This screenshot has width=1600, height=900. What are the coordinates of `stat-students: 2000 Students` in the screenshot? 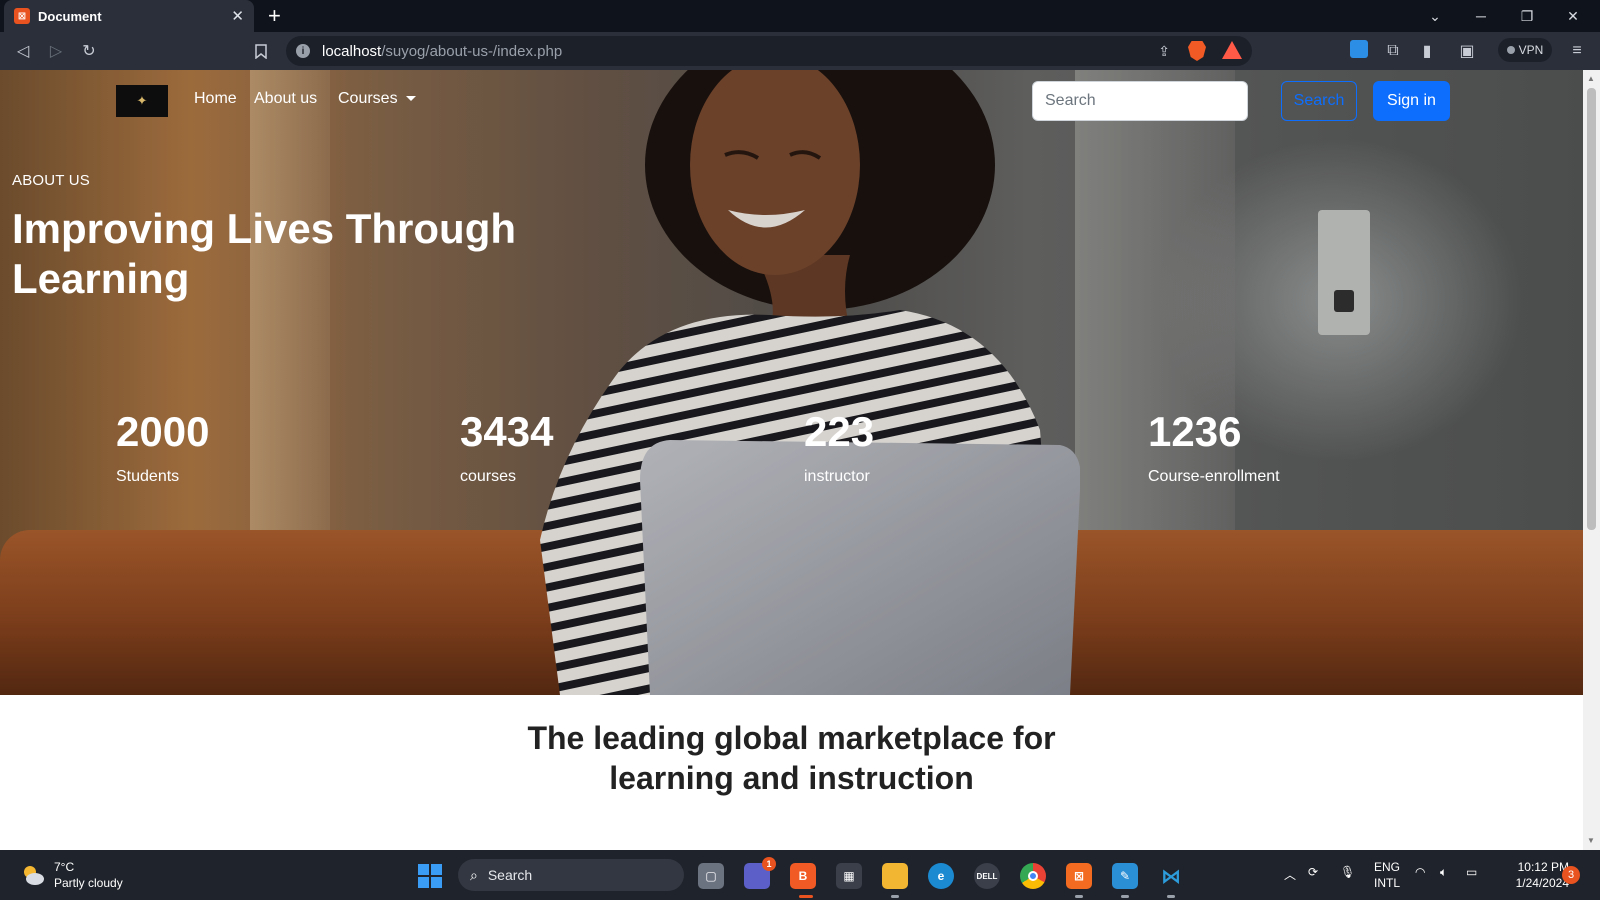 It's located at (162, 446).